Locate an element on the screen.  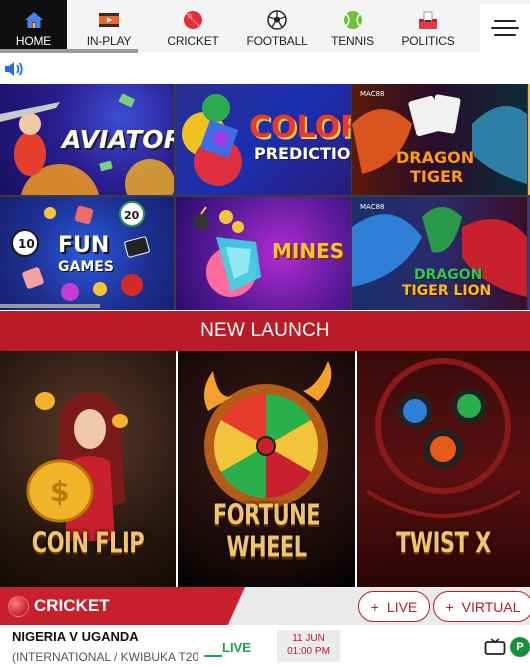
game-tile-color-prediction: COLOR PREDICTION is located at coordinates (263, 139).